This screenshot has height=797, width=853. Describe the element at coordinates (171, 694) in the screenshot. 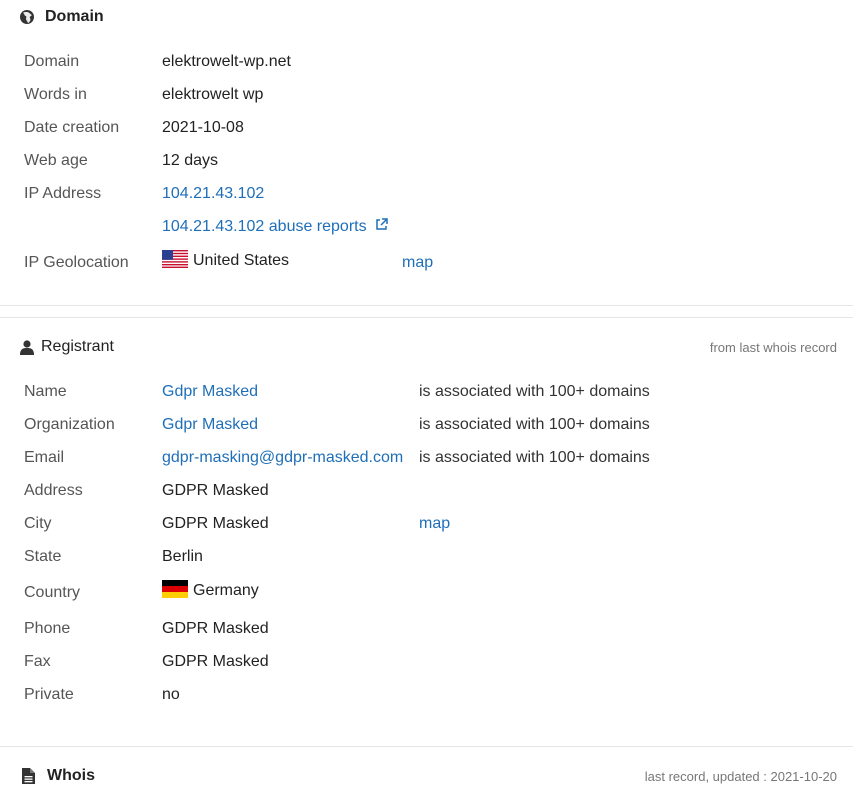

I see `private-value: no` at that location.